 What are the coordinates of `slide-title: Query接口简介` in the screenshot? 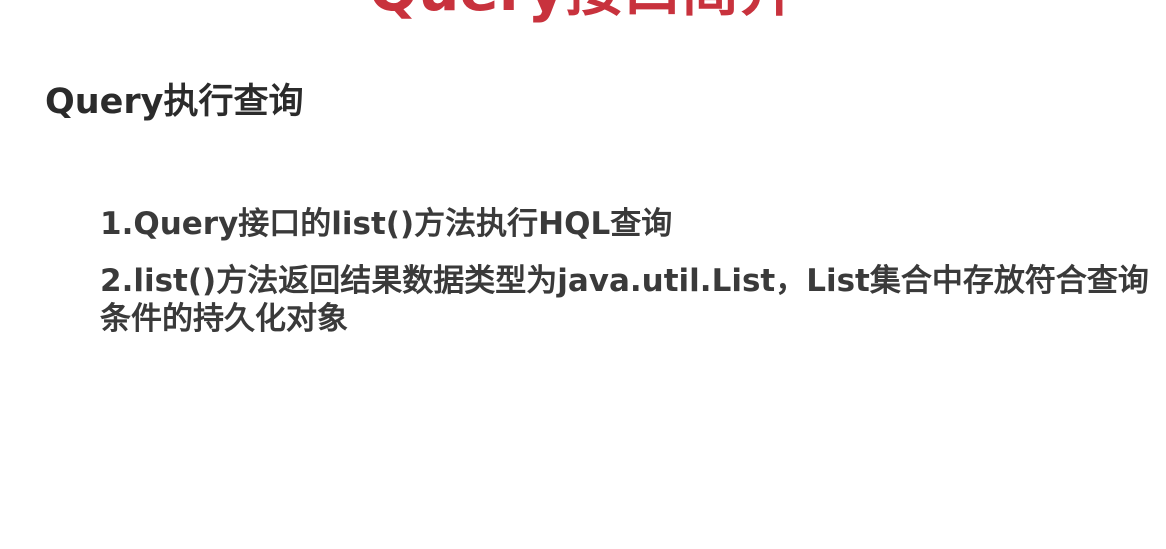 It's located at (583, 12).